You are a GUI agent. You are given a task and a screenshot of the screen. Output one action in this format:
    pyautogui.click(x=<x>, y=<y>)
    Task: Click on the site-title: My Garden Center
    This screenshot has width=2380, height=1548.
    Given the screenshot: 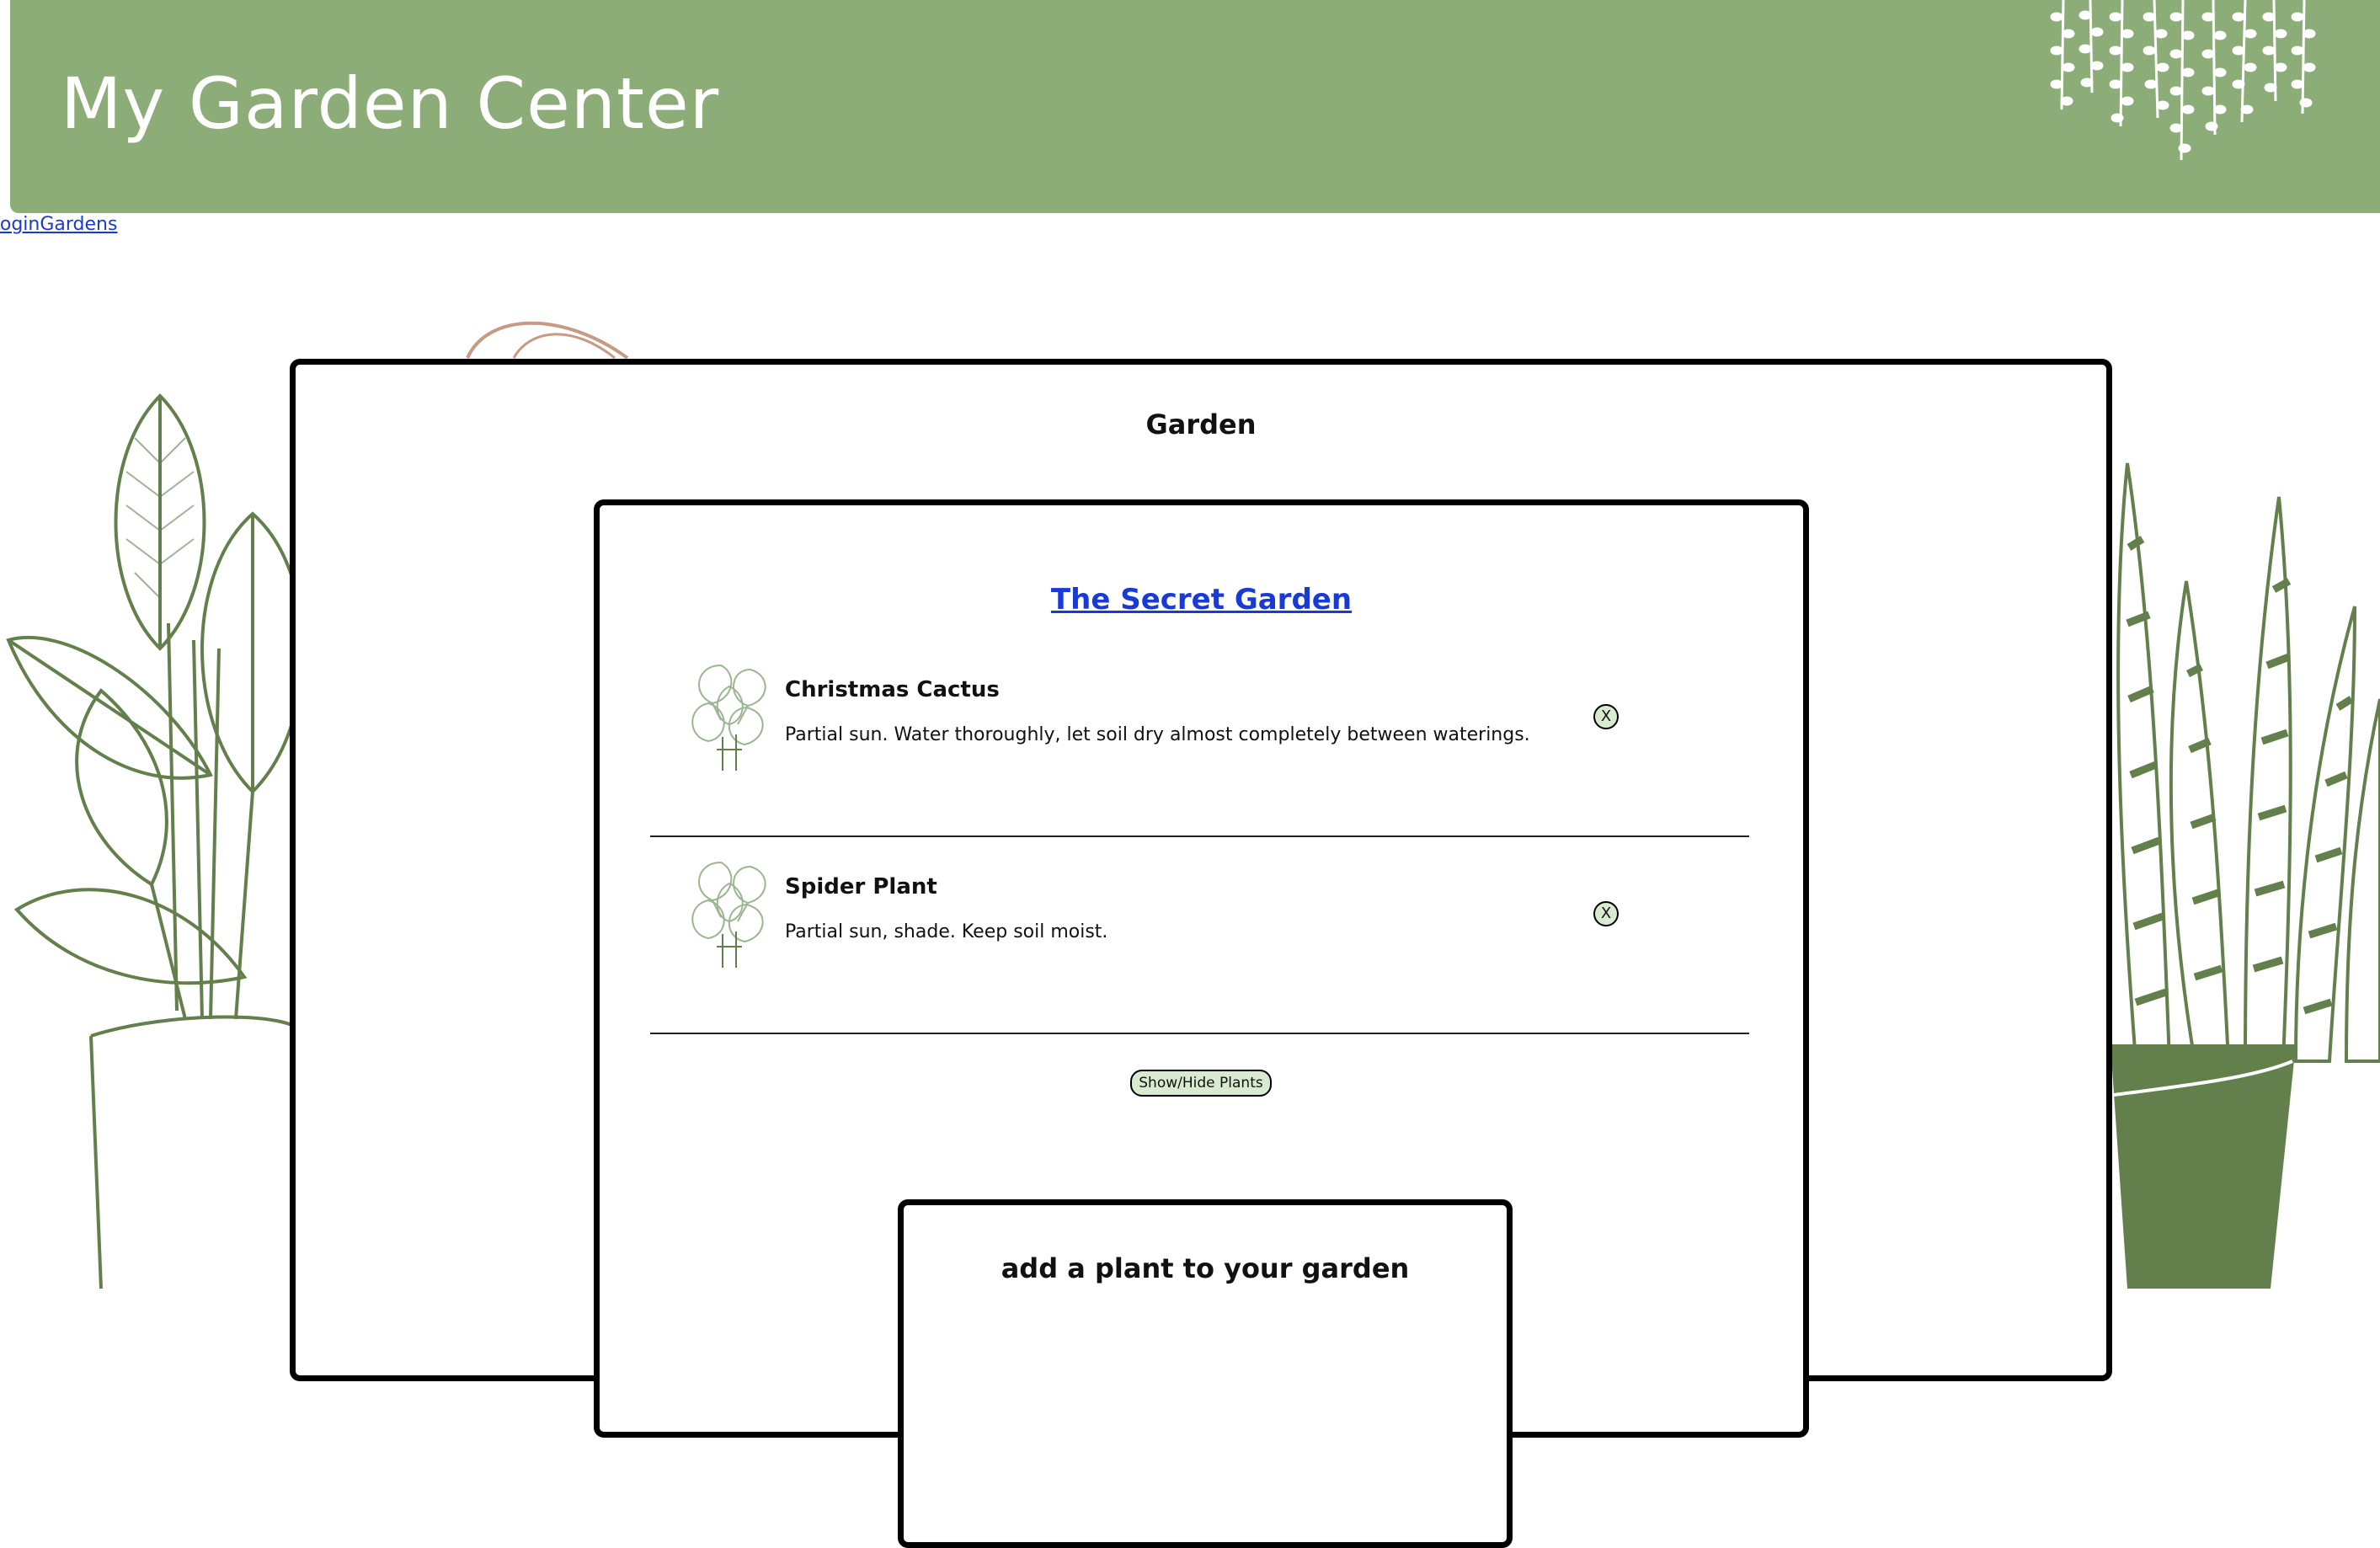 What is the action you would take?
    pyautogui.click(x=390, y=103)
    